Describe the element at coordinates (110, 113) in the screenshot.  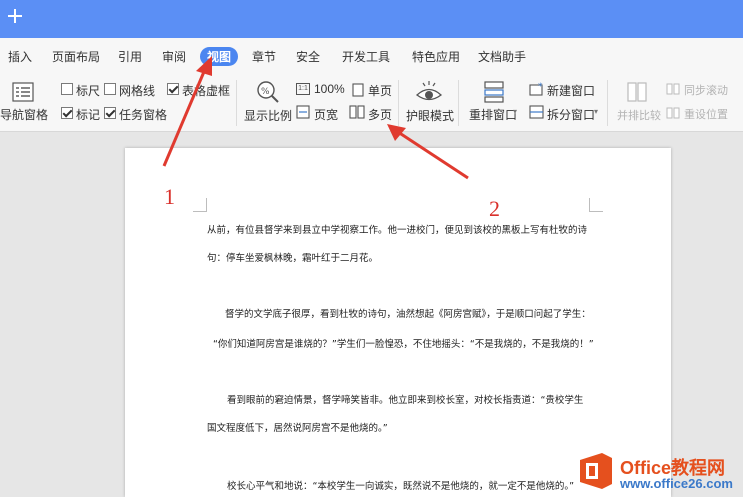
I see `task-pane-checkbox` at that location.